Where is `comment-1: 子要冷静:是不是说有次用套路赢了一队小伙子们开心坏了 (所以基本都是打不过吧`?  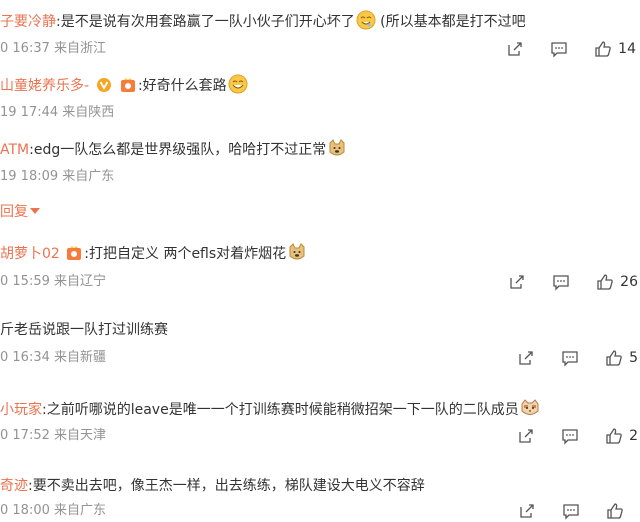
comment-1: 子要冷静:是不是说有次用套路赢了一队小伙子们开心坏了 (所以基本都是打不过吧 is located at coordinates (263, 21).